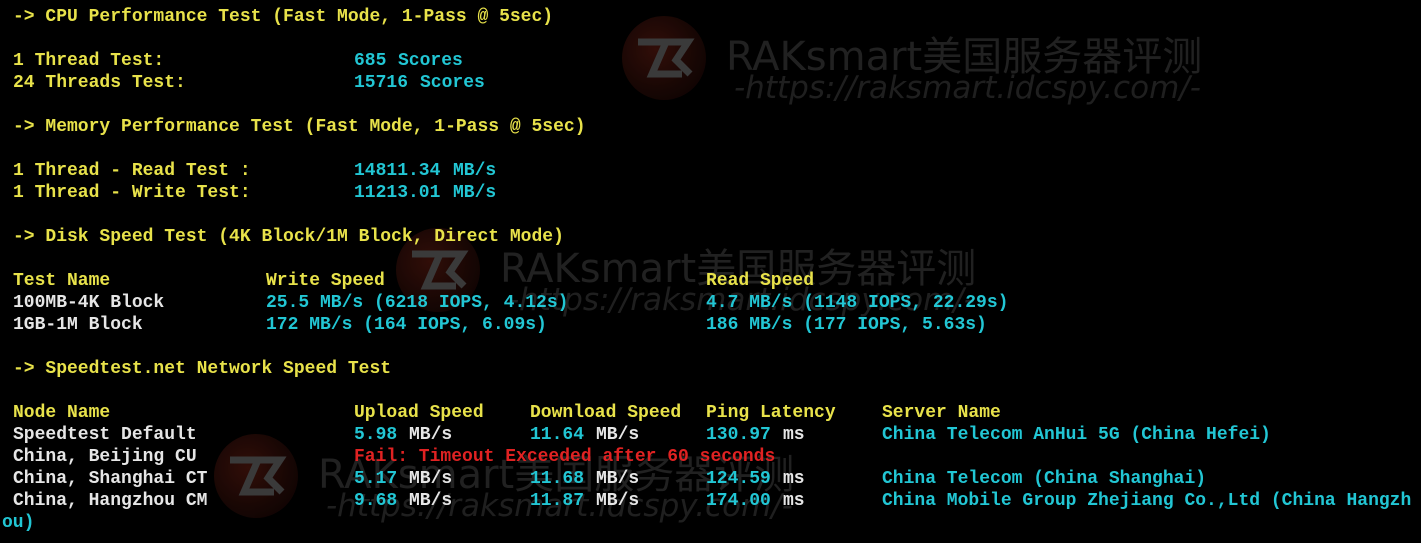 The height and width of the screenshot is (543, 1421). I want to click on watermark-title: RAKsmart美国服务器评测, so click(964, 57).